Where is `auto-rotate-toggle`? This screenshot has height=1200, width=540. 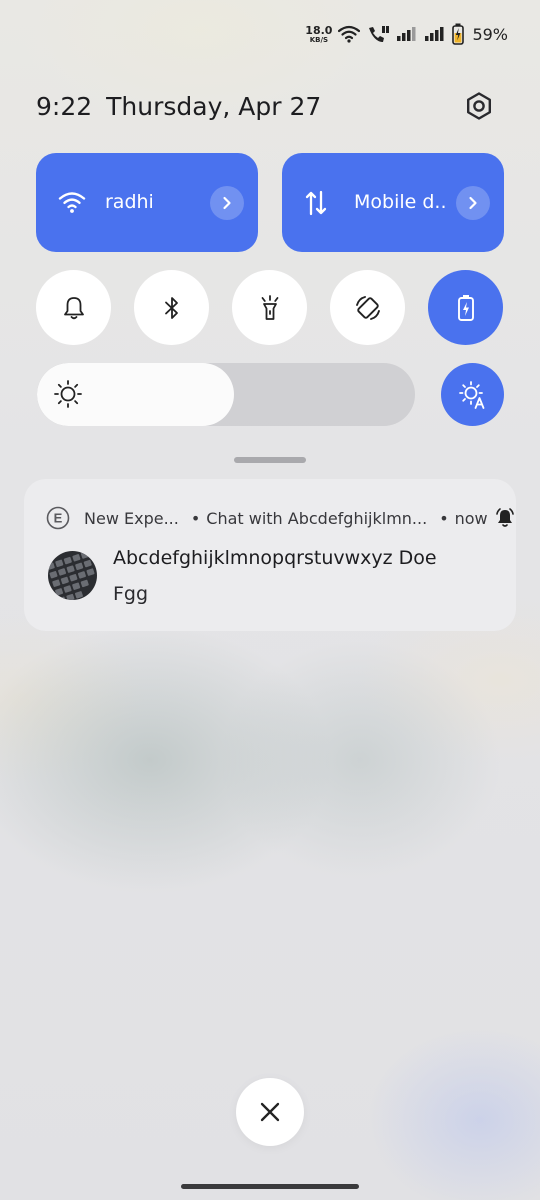
auto-rotate-toggle is located at coordinates (367, 307).